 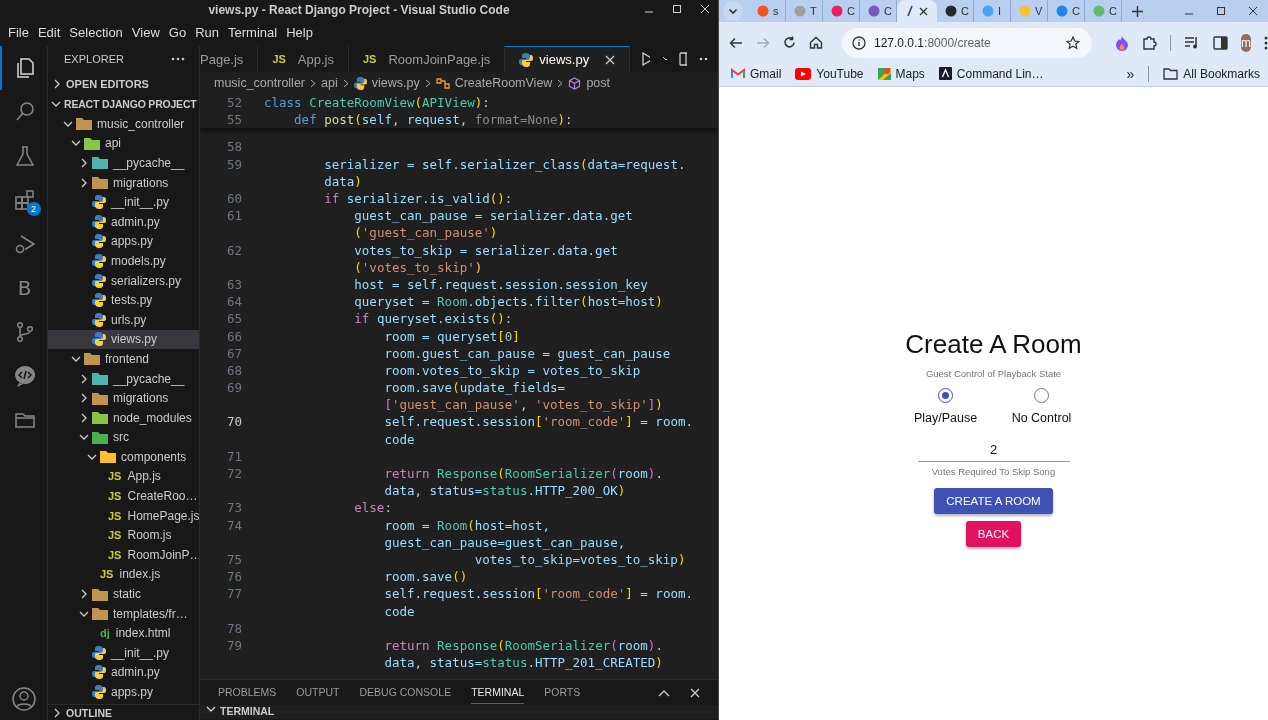 I want to click on folder-name: api, so click(x=113, y=143).